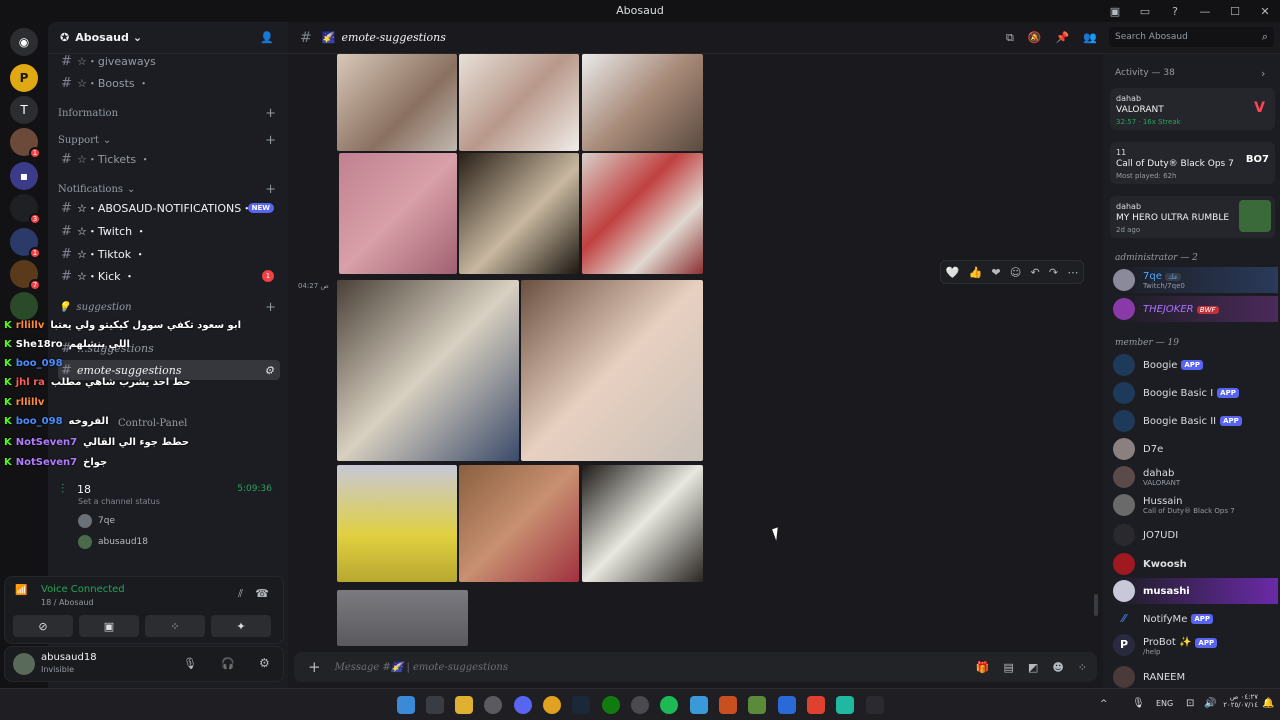 The height and width of the screenshot is (720, 1280). What do you see at coordinates (25, 243) in the screenshot?
I see `server-icon-b: 1` at bounding box center [25, 243].